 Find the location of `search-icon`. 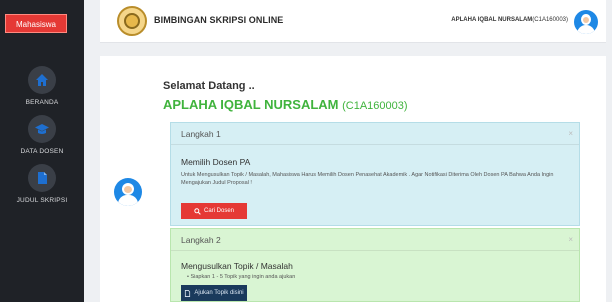

search-icon is located at coordinates (197, 211).